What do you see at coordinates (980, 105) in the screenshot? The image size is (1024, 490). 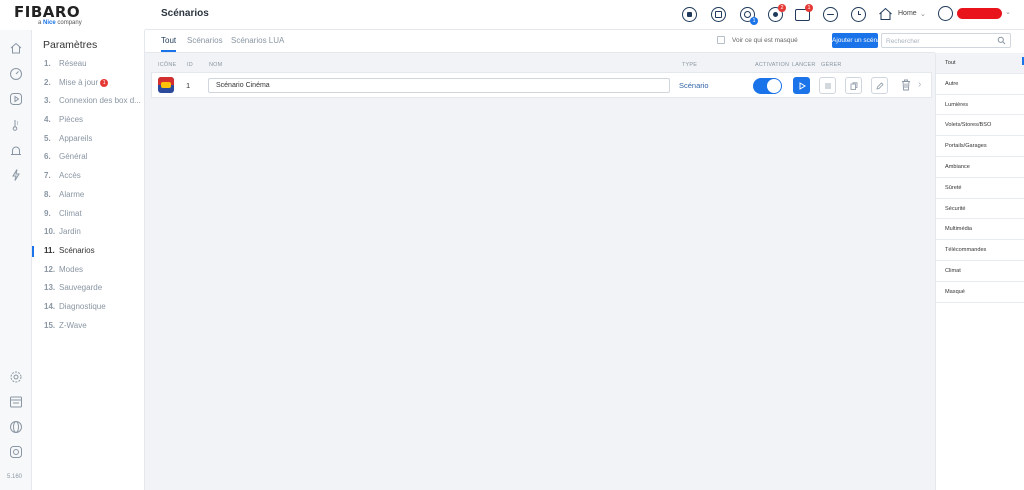 I see `filter-lumieres: Lumières` at bounding box center [980, 105].